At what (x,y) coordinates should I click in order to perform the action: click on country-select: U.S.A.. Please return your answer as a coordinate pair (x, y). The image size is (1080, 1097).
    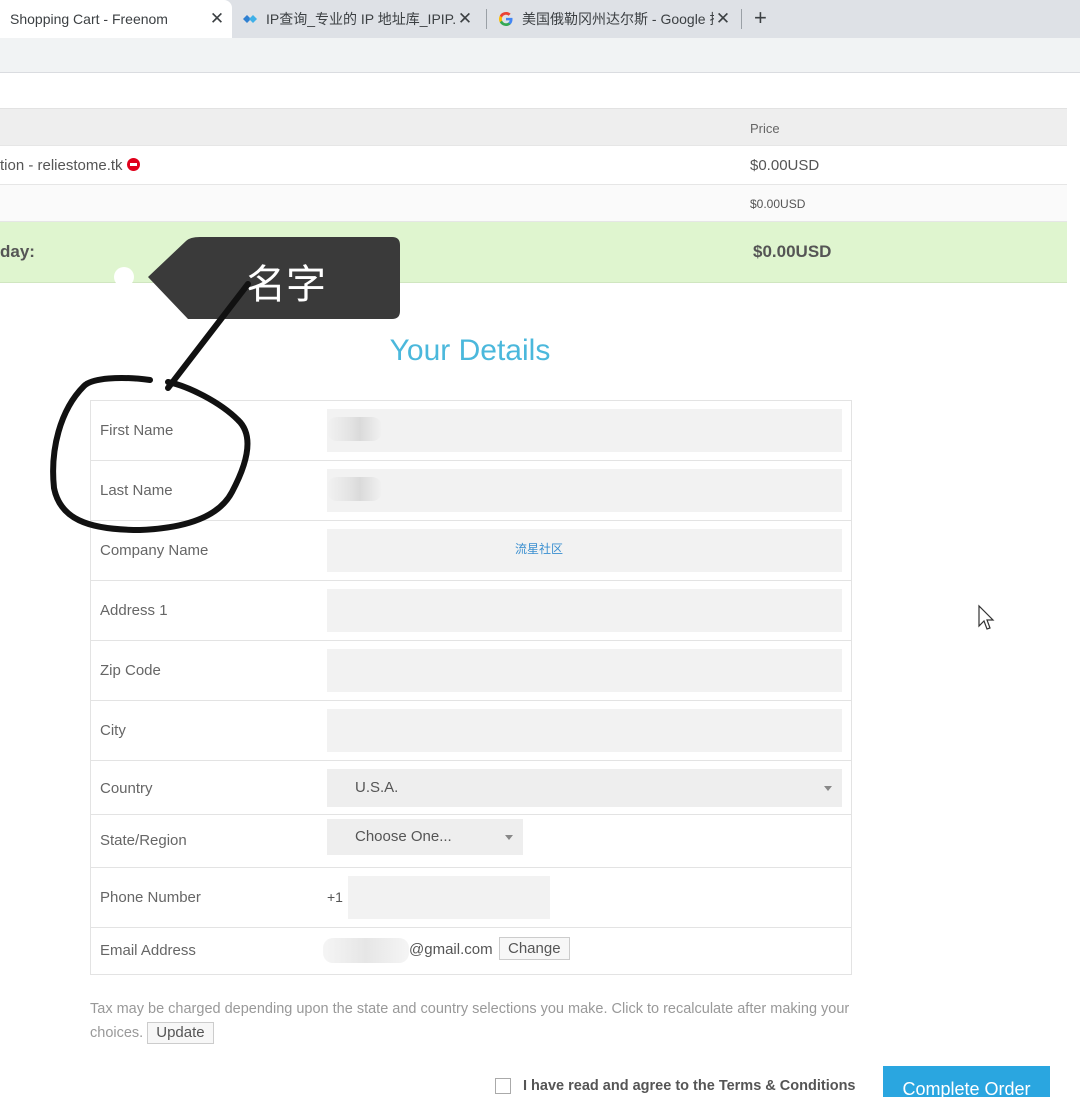
    Looking at the image, I should click on (584, 788).